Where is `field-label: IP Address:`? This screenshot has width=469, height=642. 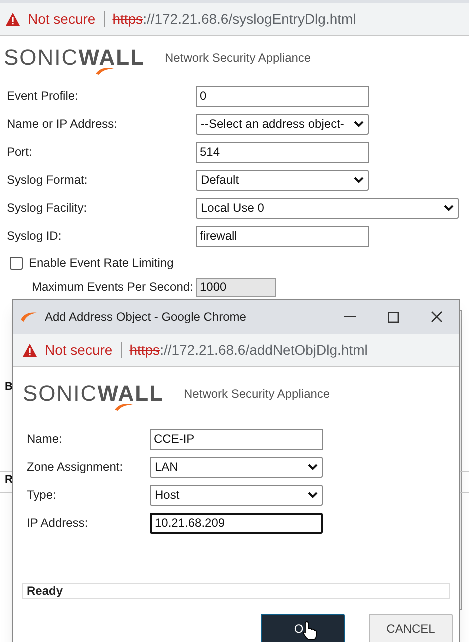
field-label: IP Address: is located at coordinates (58, 523).